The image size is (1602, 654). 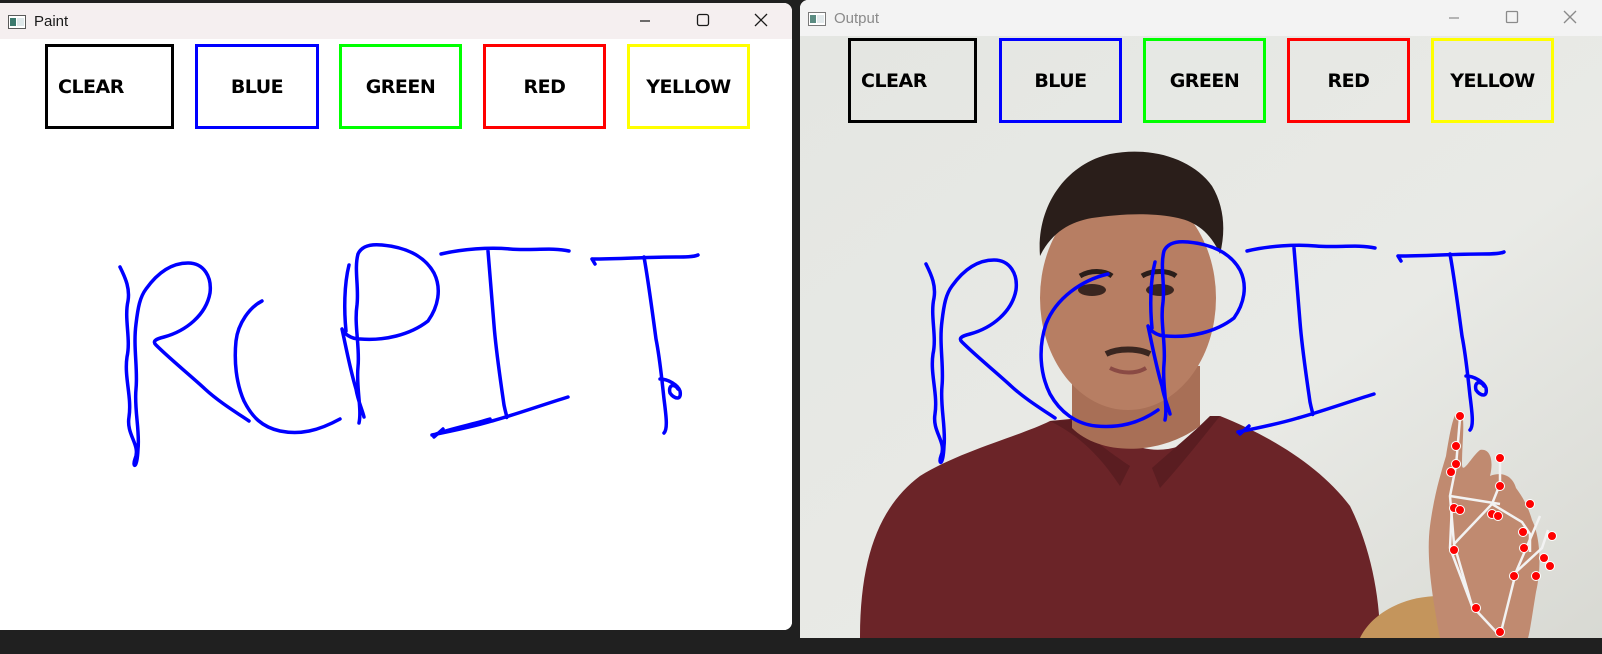 I want to click on output-titlebar: Output, so click(x=1201, y=18).